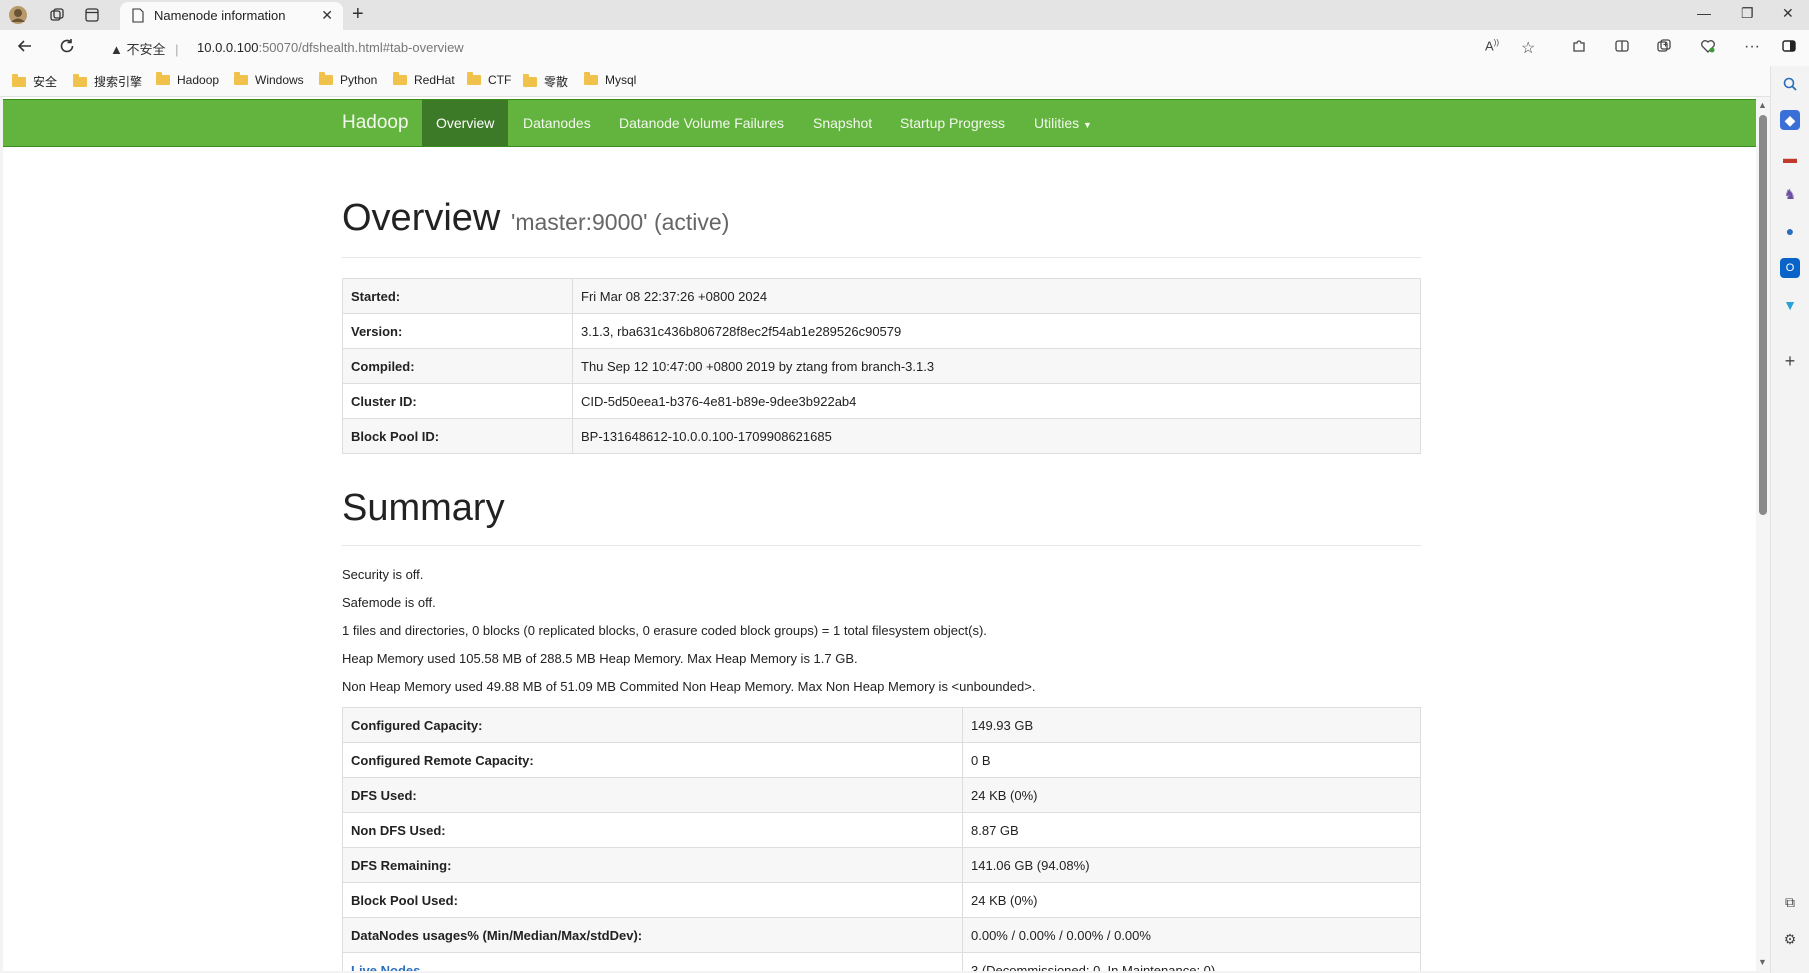  I want to click on close-tab-icon: ✕, so click(327, 15).